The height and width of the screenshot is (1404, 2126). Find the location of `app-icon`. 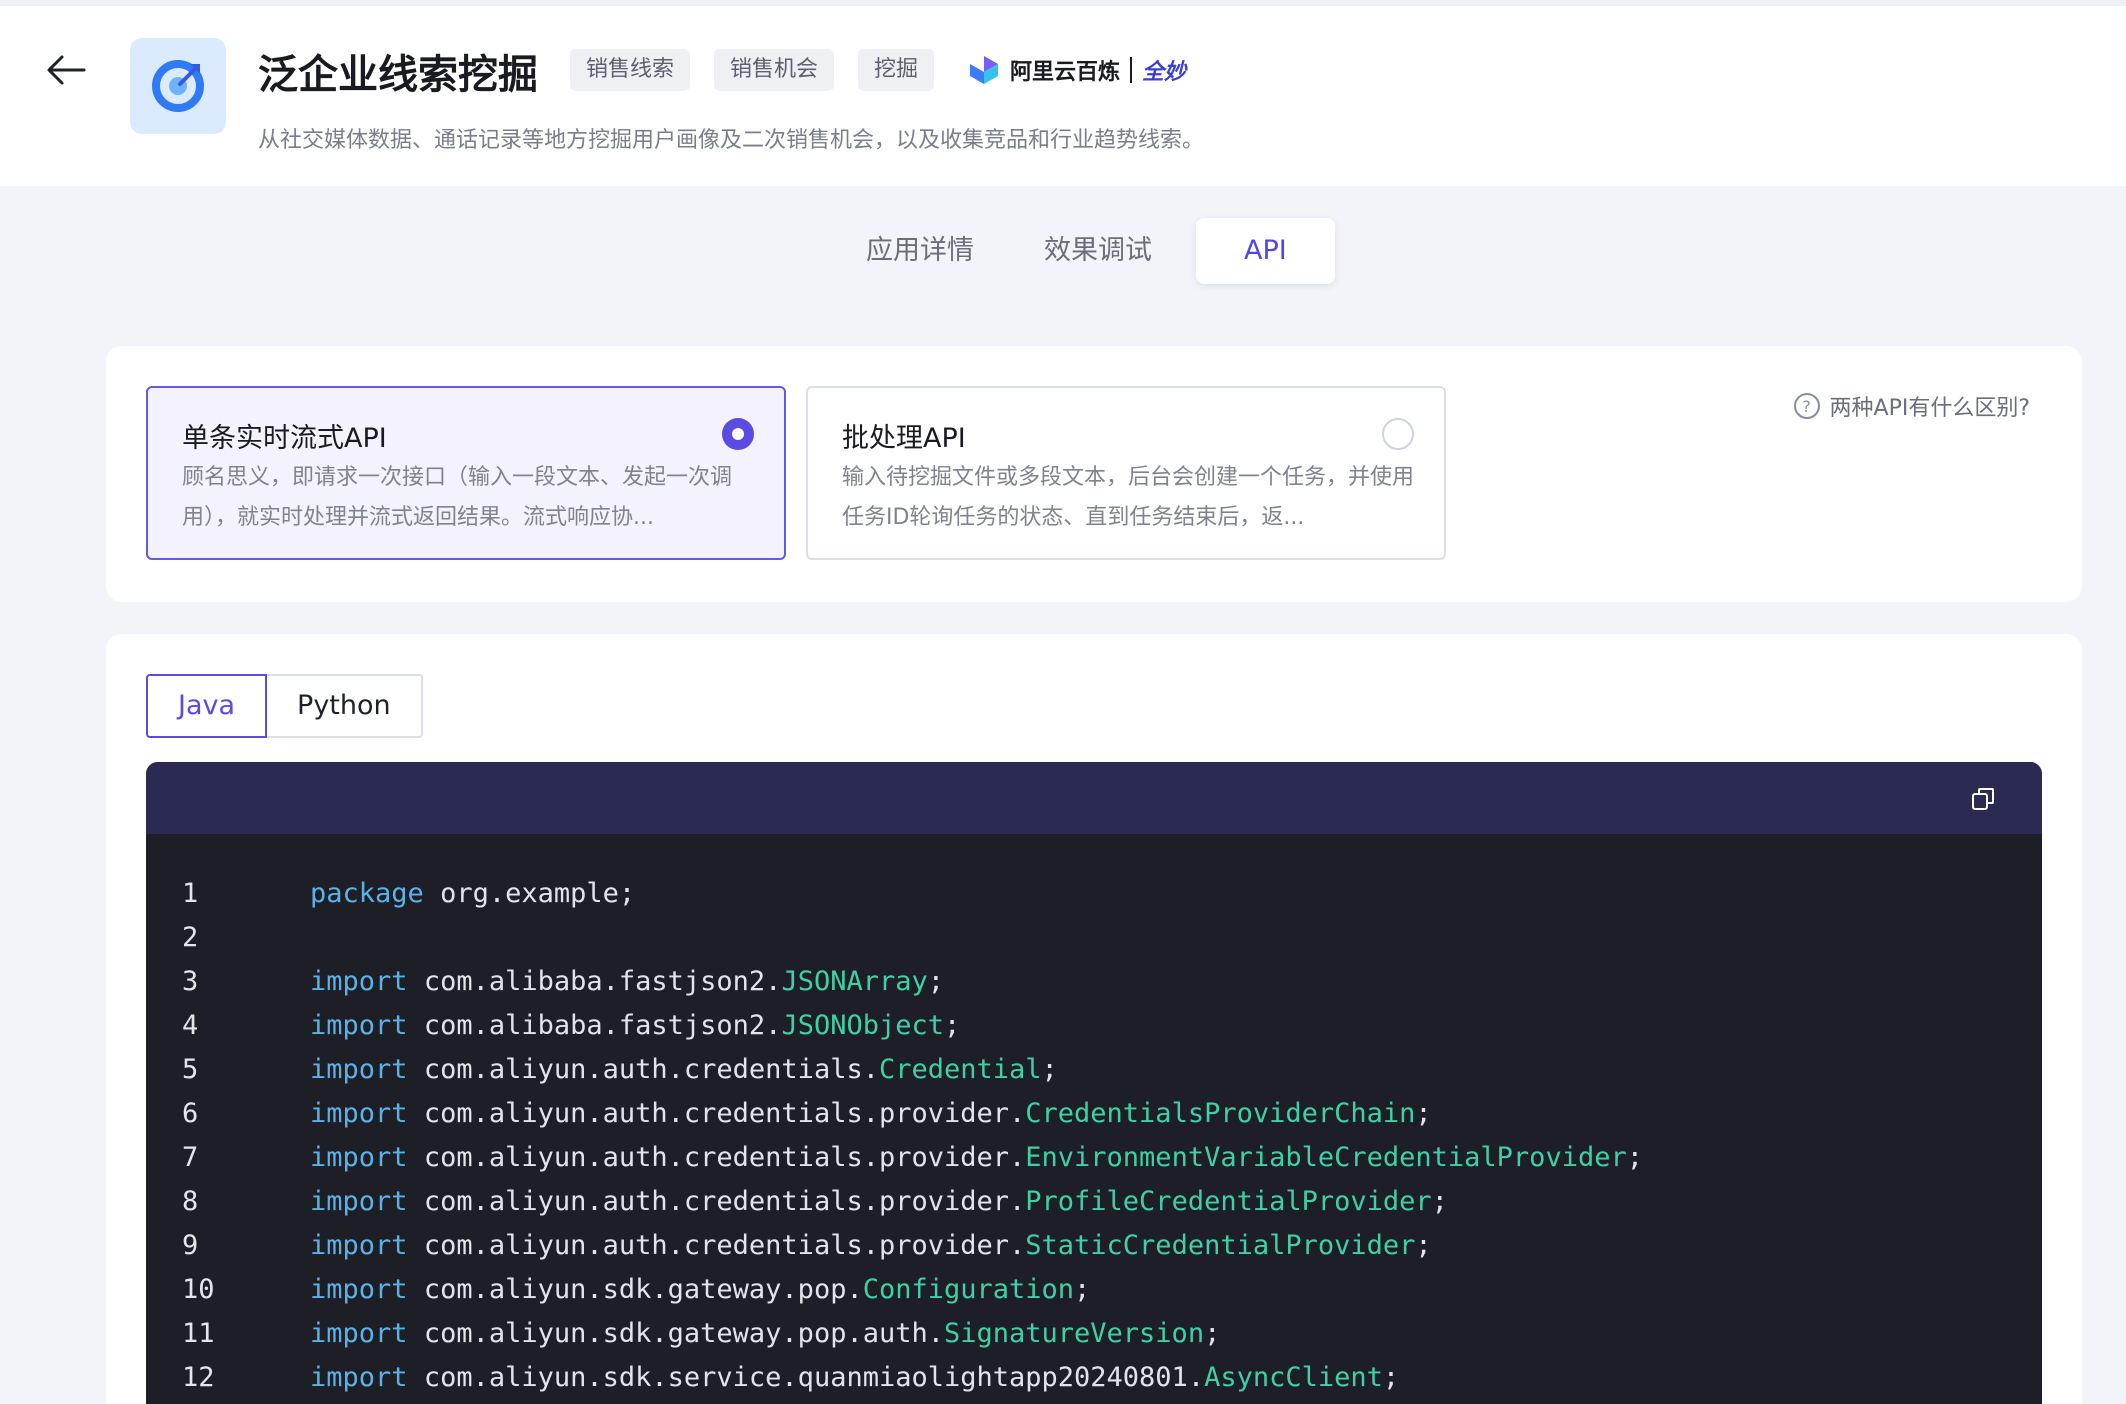

app-icon is located at coordinates (178, 86).